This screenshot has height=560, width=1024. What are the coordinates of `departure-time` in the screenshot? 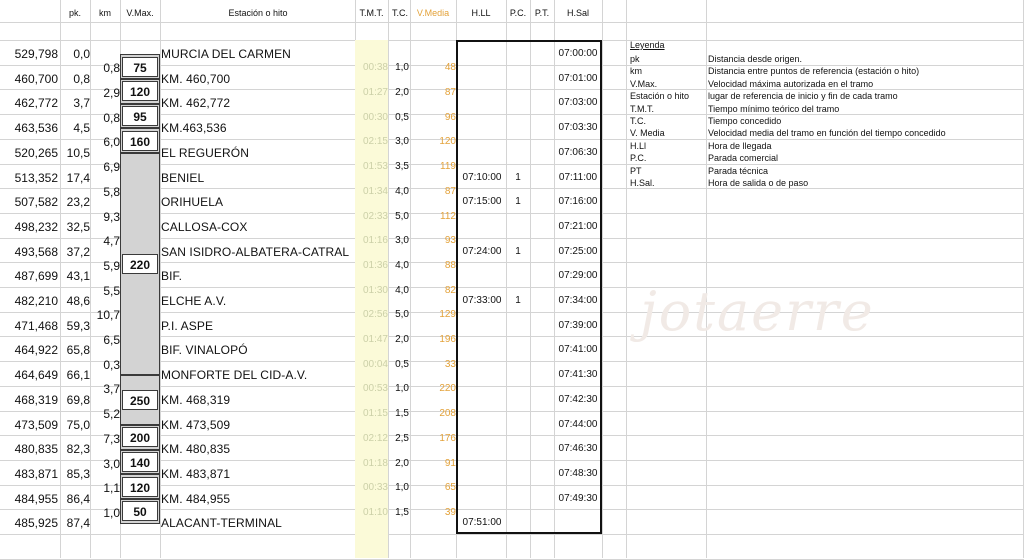 It's located at (578, 523).